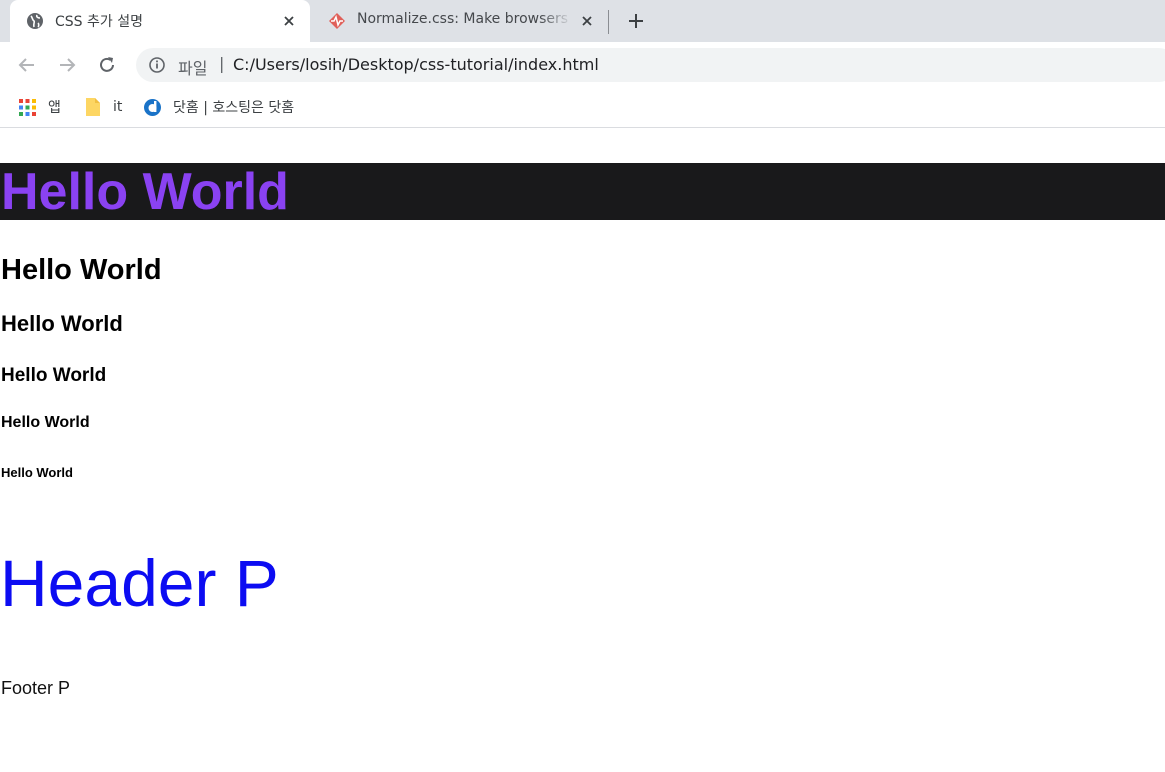 The height and width of the screenshot is (772, 1165). Describe the element at coordinates (160, 21) in the screenshot. I see `tab-css-explanation: CSS 추가 설명` at that location.